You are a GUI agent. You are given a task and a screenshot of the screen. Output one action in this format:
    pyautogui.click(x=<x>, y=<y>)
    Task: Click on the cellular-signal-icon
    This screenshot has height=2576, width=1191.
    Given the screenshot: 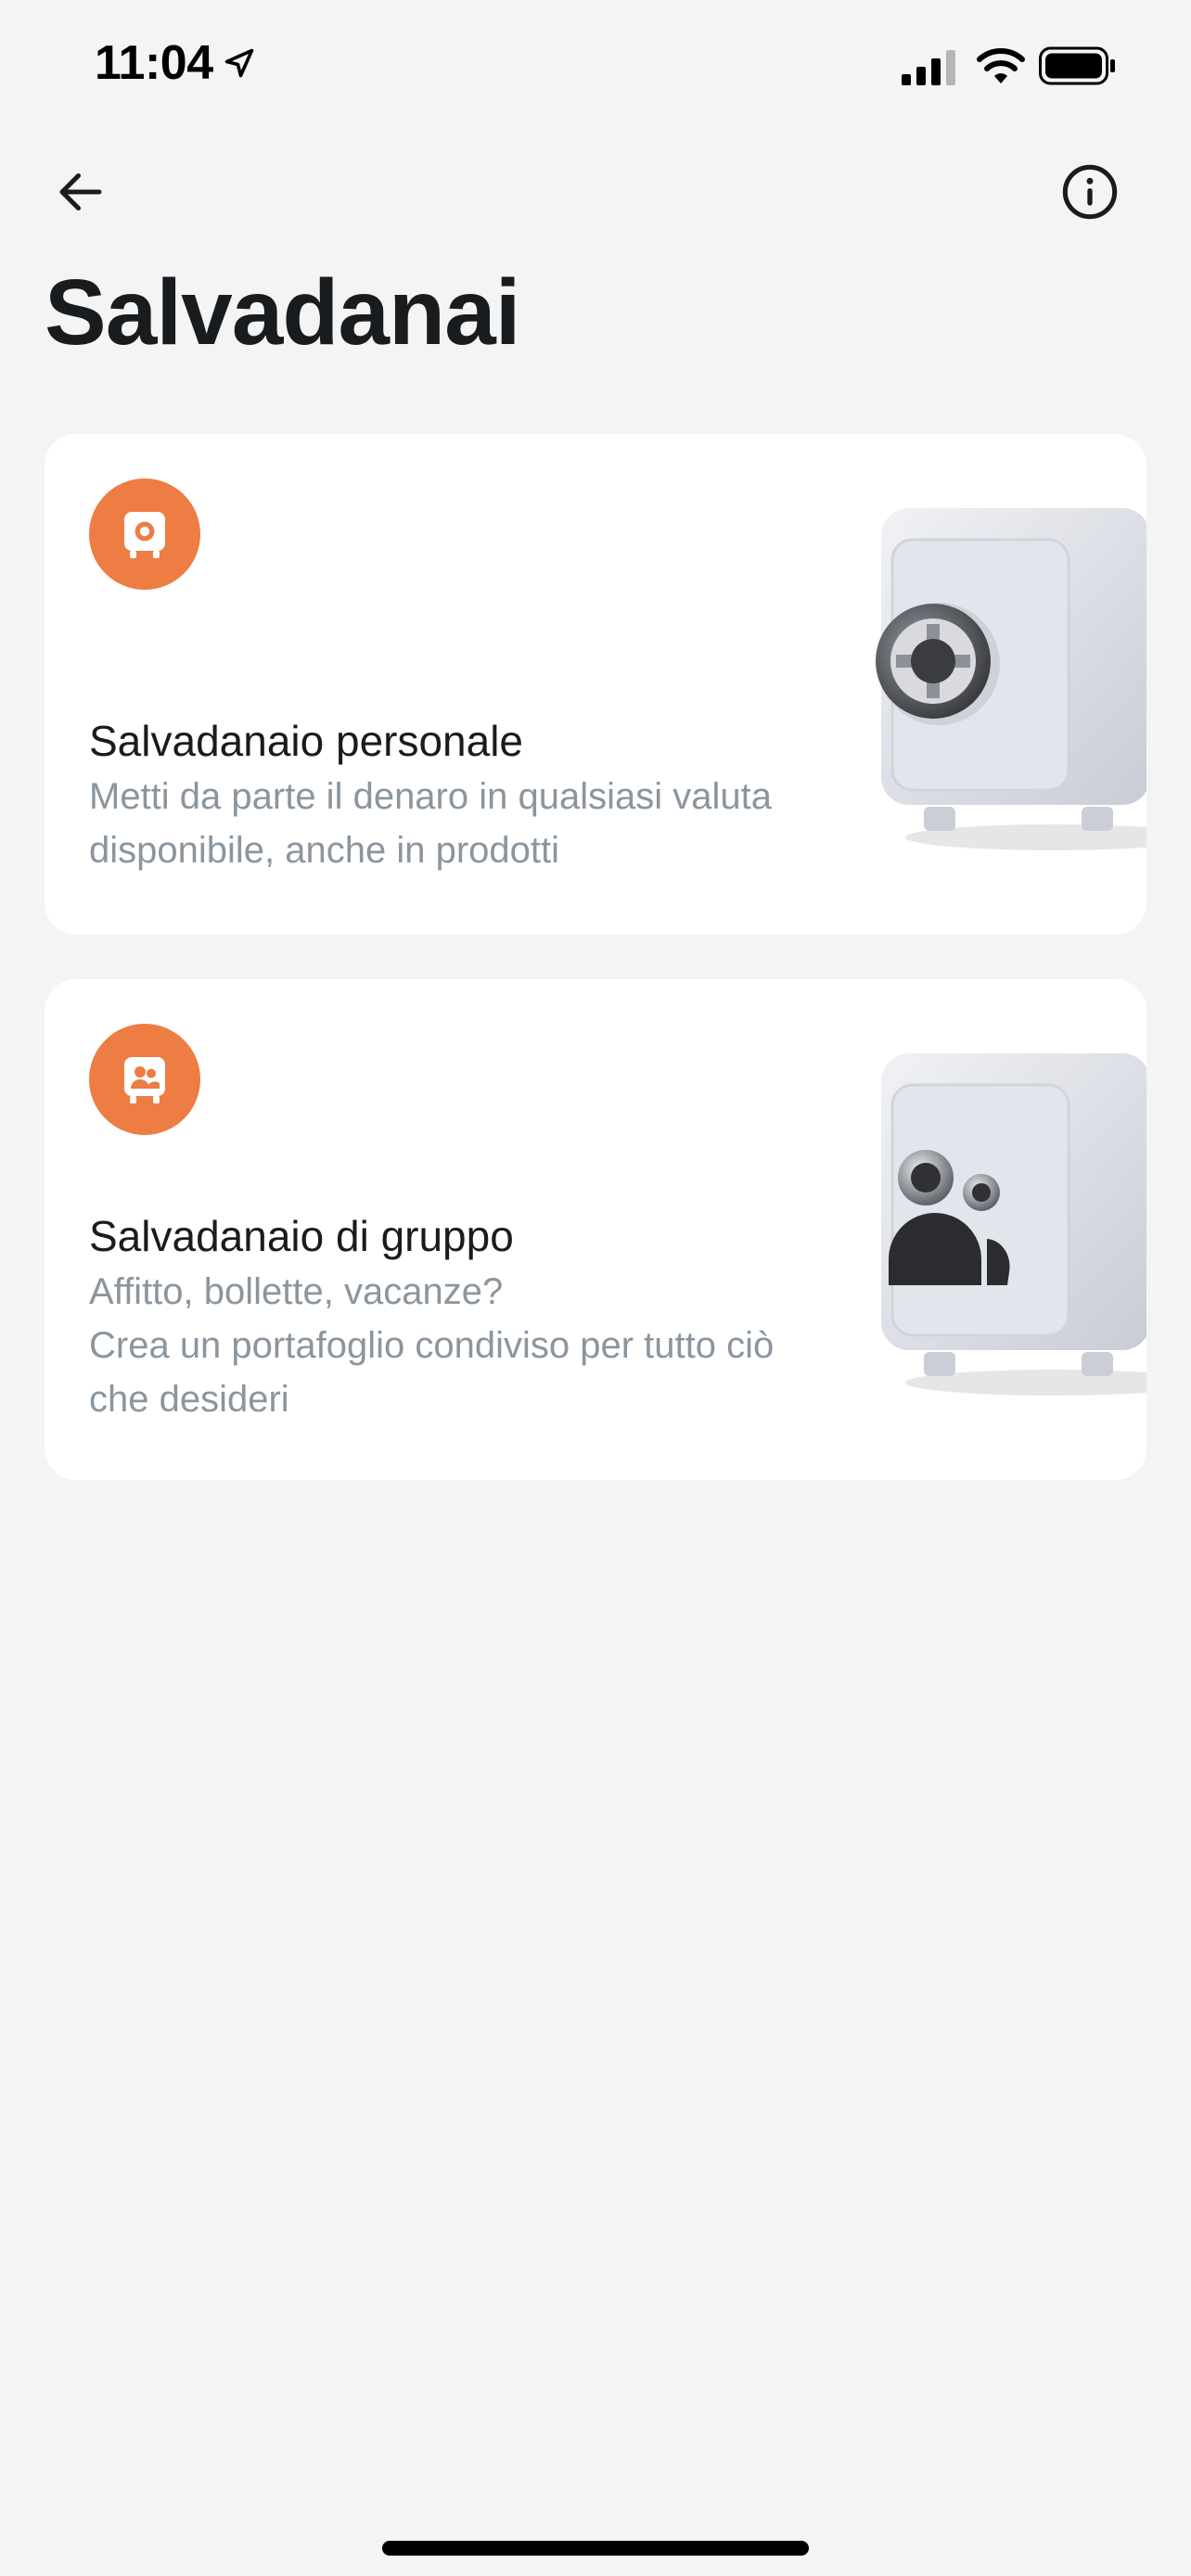 What is the action you would take?
    pyautogui.click(x=929, y=67)
    